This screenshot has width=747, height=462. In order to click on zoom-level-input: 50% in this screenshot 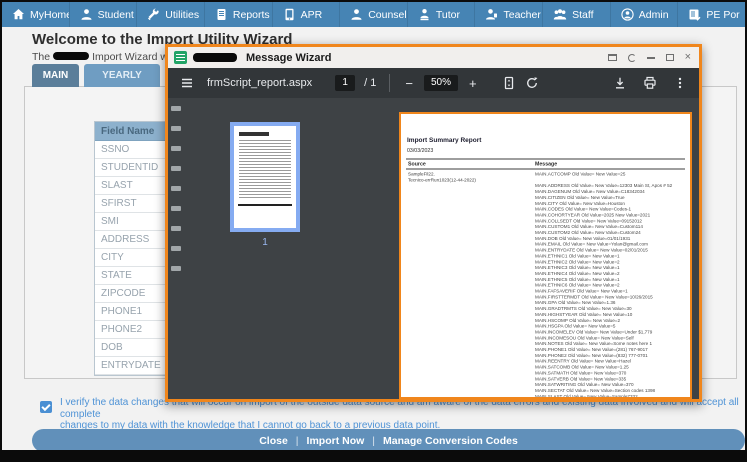, I will do `click(440, 83)`.